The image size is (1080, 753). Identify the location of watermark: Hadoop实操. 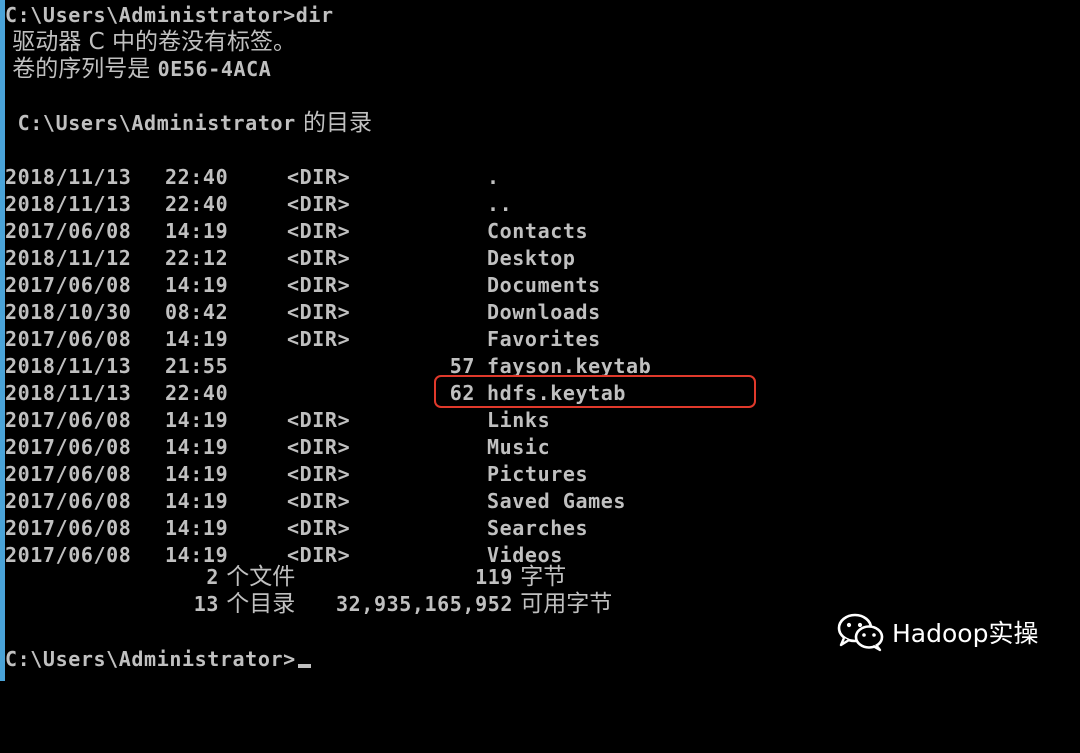
(937, 632).